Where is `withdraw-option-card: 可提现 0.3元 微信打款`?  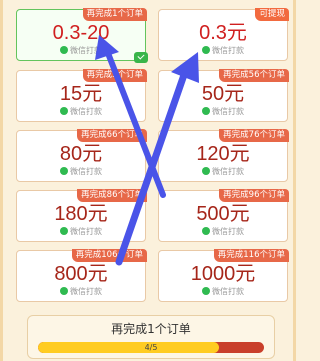 withdraw-option-card: 可提现 0.3元 微信打款 is located at coordinates (223, 34).